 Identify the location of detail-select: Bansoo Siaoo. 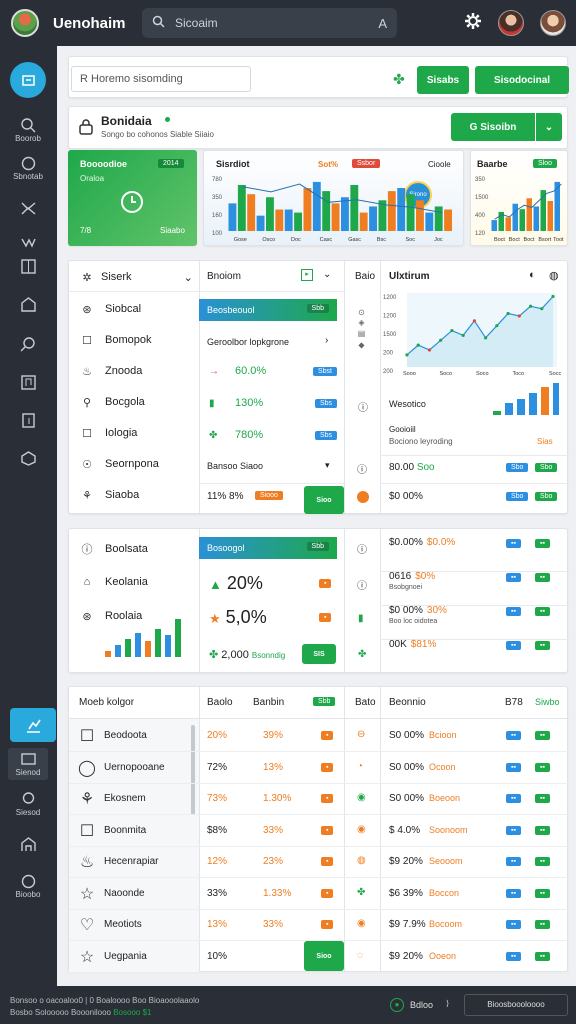
(235, 466).